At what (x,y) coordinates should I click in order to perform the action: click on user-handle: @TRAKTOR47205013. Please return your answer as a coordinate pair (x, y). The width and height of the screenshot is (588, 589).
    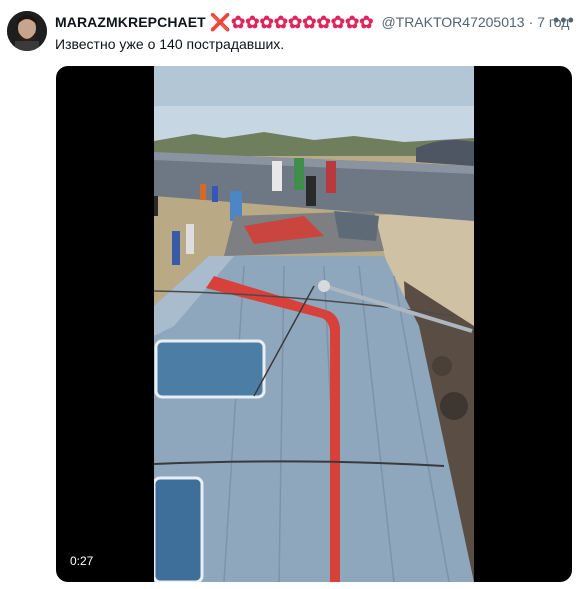
    Looking at the image, I should click on (452, 22).